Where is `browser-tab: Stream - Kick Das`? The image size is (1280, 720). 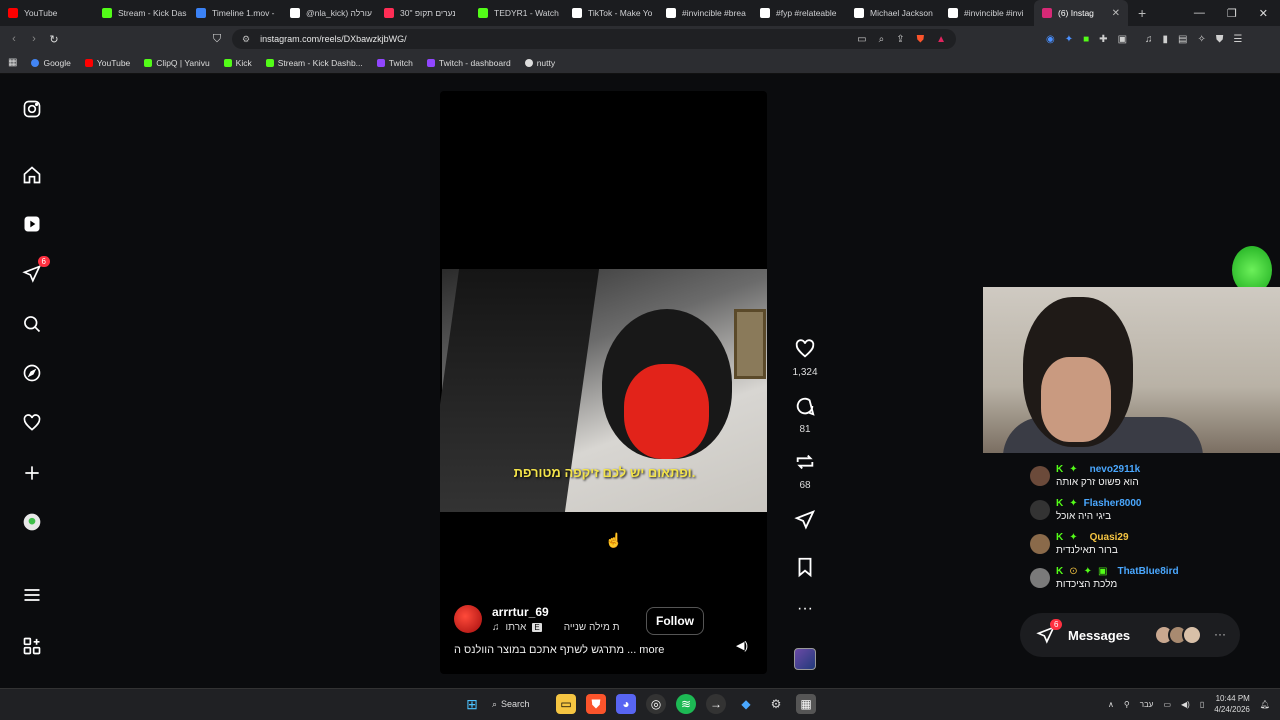 browser-tab: Stream - Kick Das is located at coordinates (141, 13).